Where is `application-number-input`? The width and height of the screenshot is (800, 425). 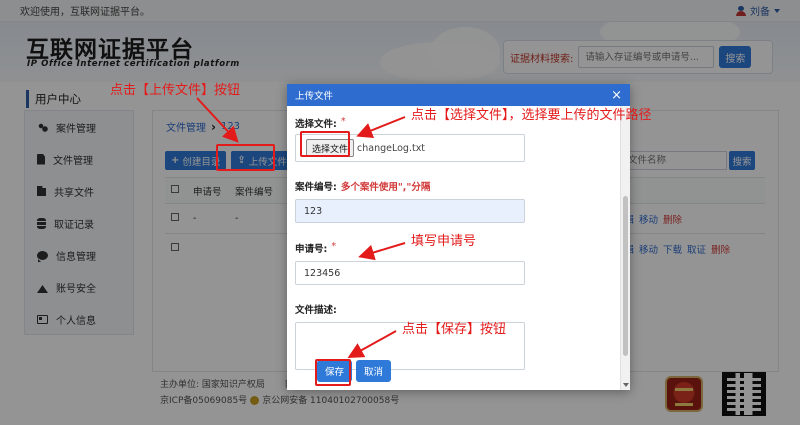 application-number-input is located at coordinates (410, 273).